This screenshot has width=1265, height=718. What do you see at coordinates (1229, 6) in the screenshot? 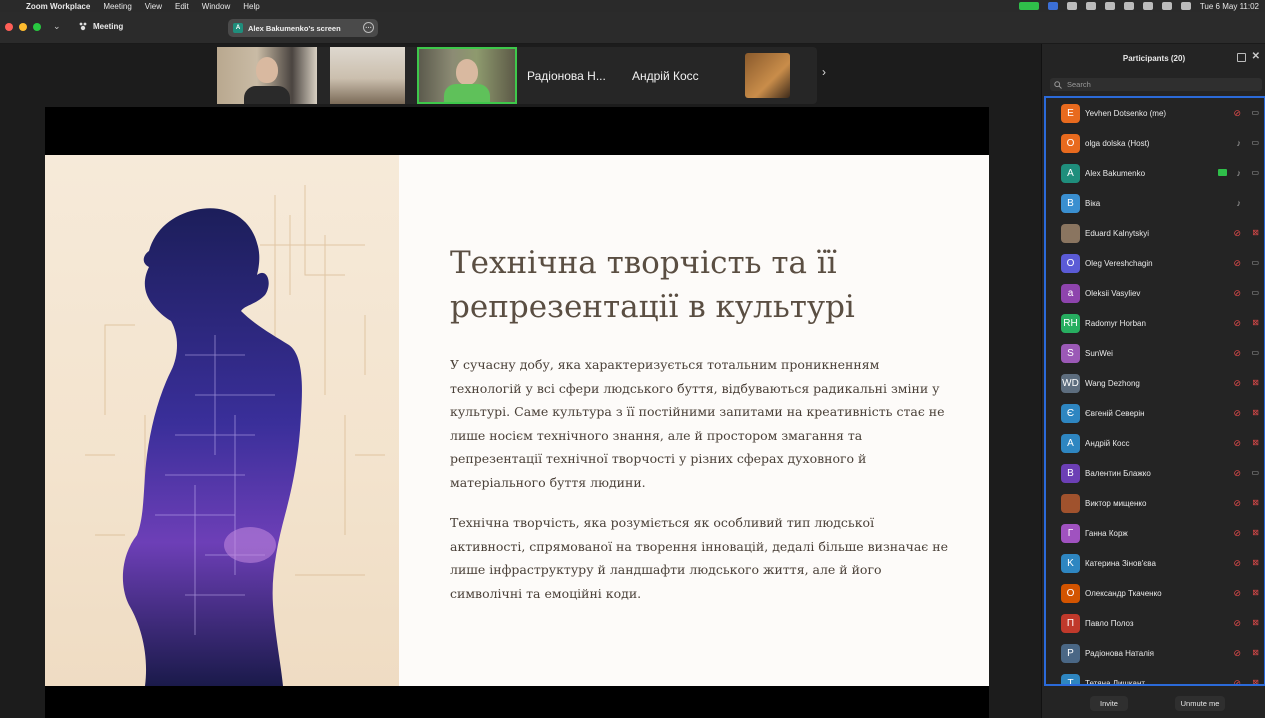
I see `menubar-clock: Tue 6 May 11:02` at bounding box center [1229, 6].